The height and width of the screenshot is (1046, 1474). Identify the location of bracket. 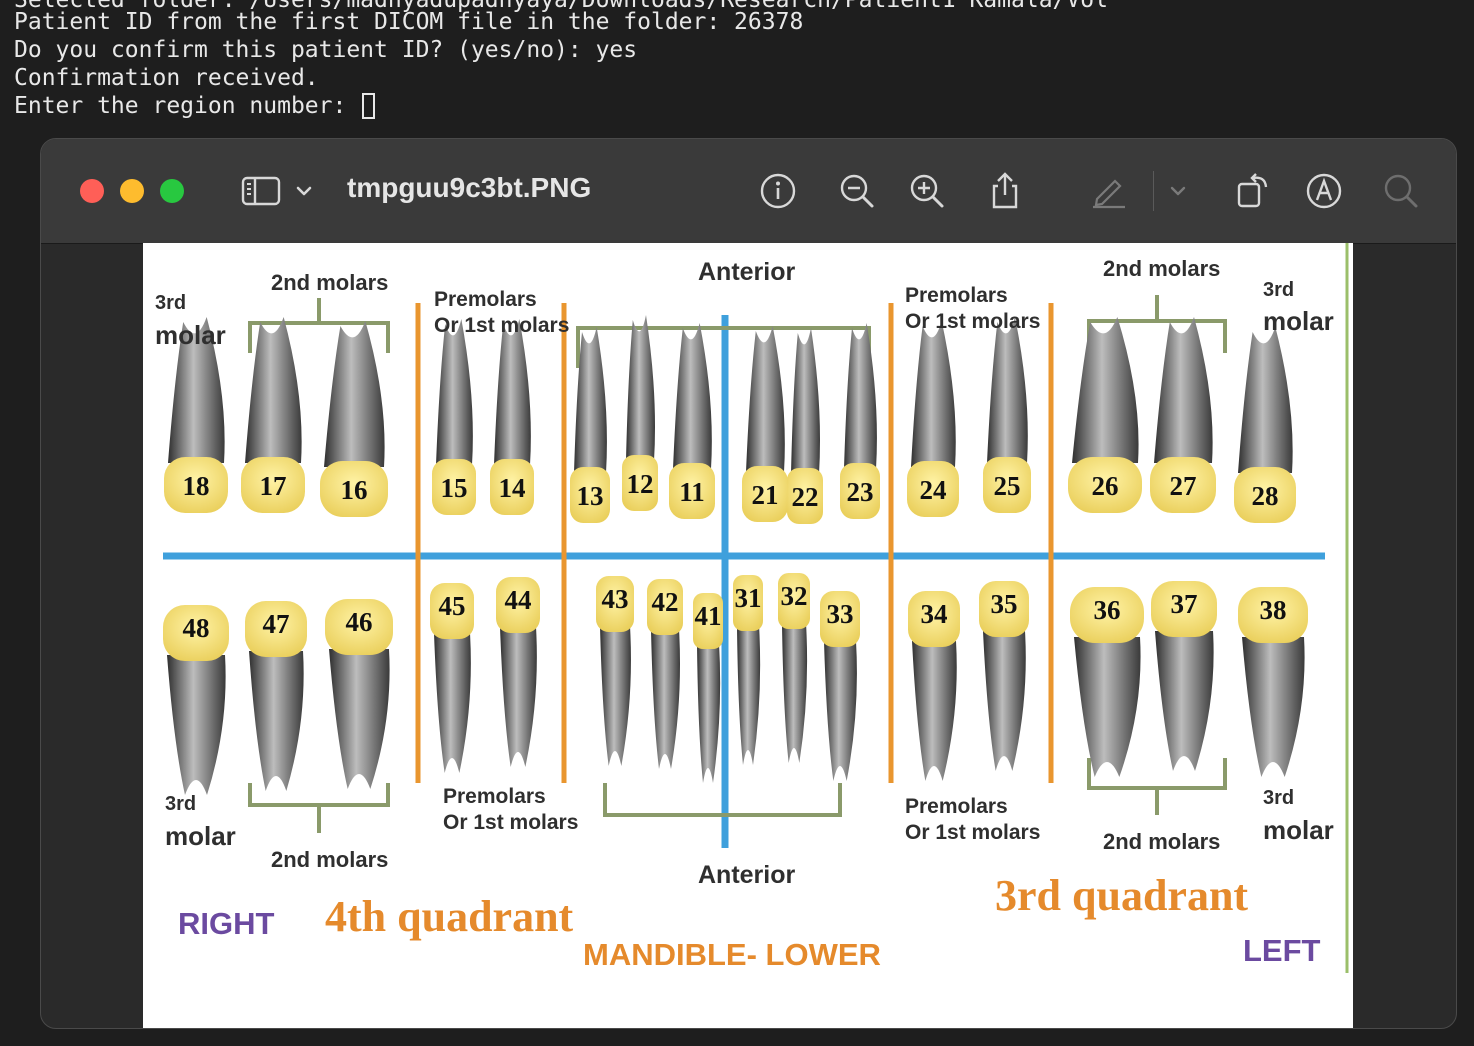
(319, 808).